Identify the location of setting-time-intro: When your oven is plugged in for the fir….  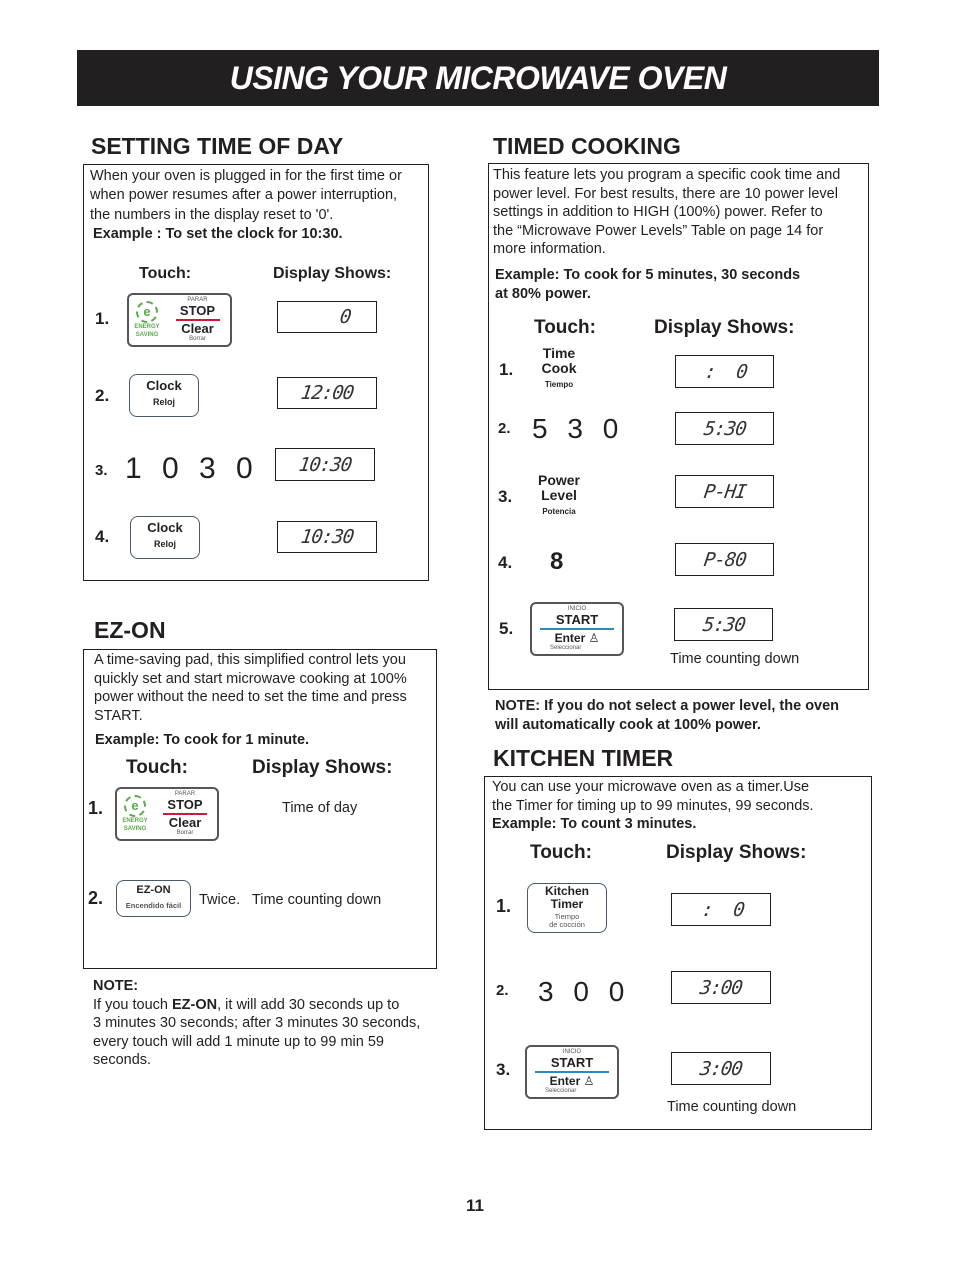
(246, 205).